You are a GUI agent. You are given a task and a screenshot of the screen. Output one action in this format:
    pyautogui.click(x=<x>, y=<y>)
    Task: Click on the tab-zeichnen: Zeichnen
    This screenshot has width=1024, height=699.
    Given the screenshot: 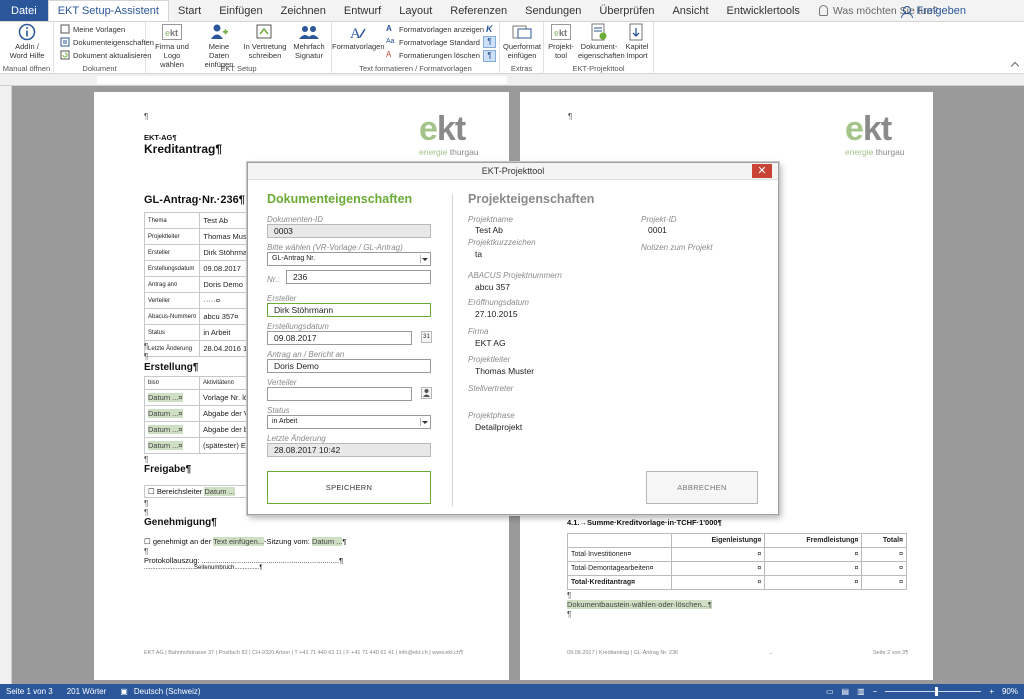 What is the action you would take?
    pyautogui.click(x=303, y=10)
    